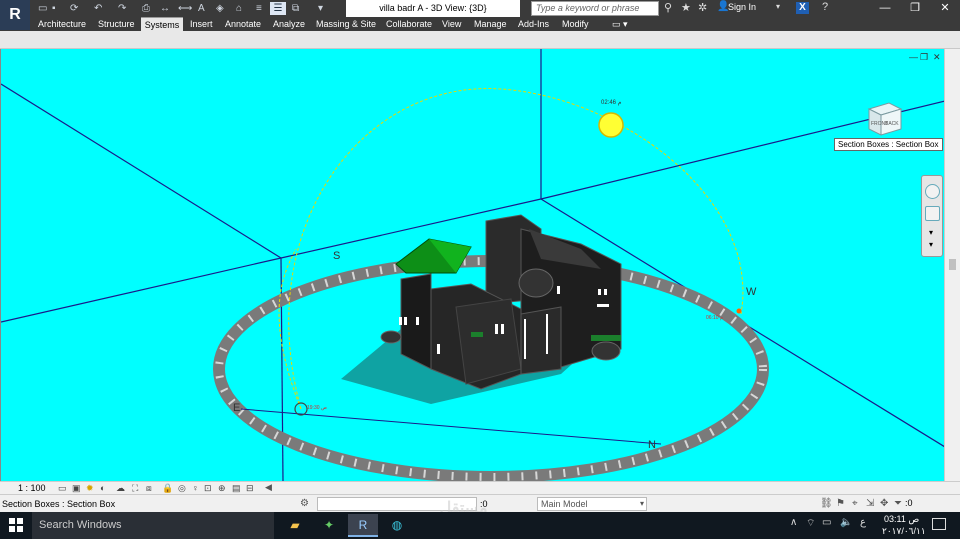 This screenshot has height=539, width=960. What do you see at coordinates (825, 7) in the screenshot?
I see `help-icon: ?` at bounding box center [825, 7].